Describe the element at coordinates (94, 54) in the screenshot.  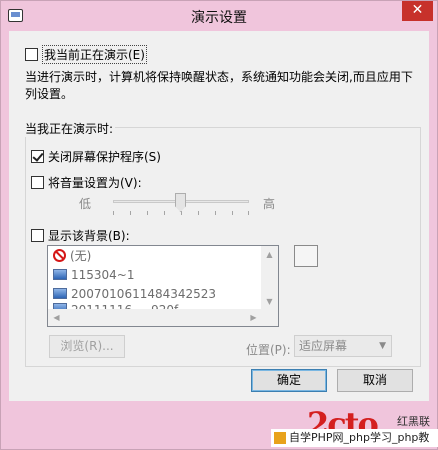
I see `presenting-label: 我当前正在演示(E)` at that location.